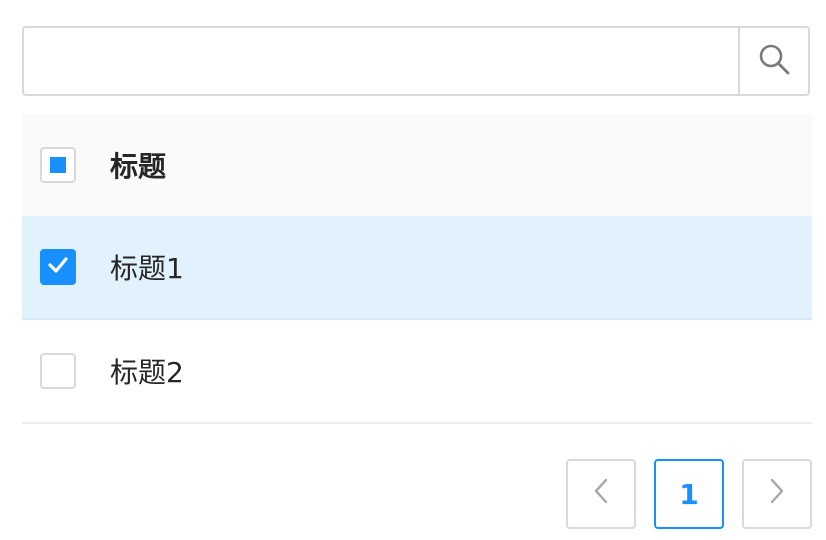 Image resolution: width=826 pixels, height=540 pixels. I want to click on search-box, so click(416, 61).